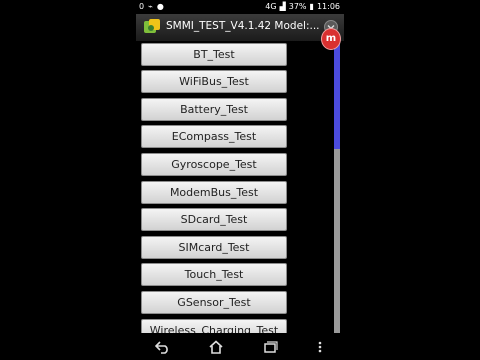  What do you see at coordinates (297, 6) in the screenshot?
I see `battery-percent: 37%` at bounding box center [297, 6].